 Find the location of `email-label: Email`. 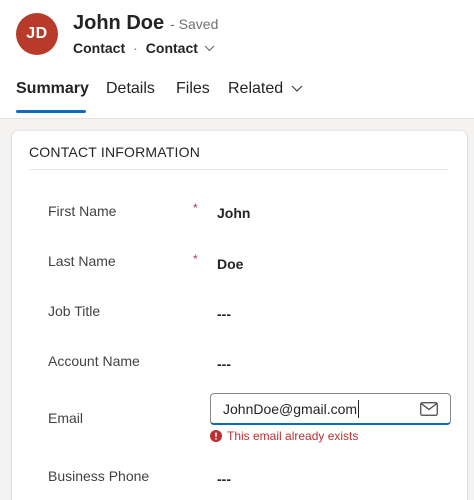

email-label: Email is located at coordinates (66, 418).